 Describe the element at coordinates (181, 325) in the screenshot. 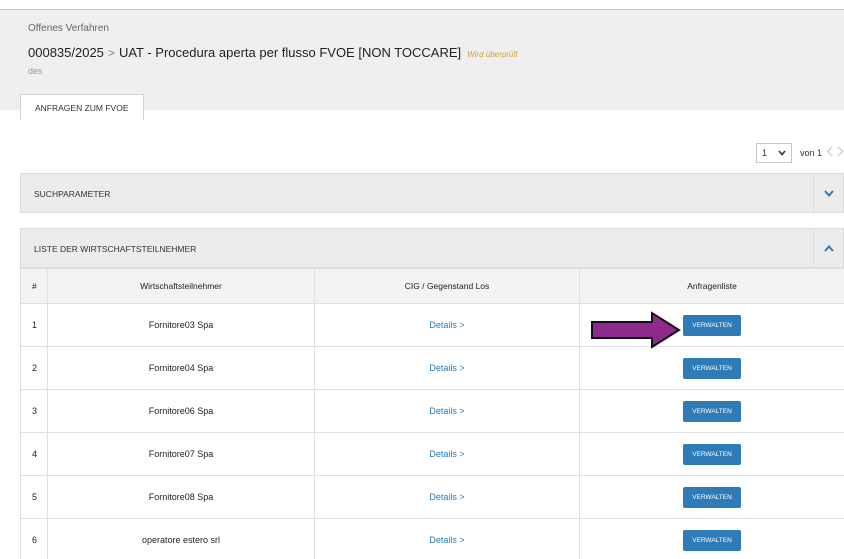

I see `operator-name: Fornitore03 Spa` at that location.